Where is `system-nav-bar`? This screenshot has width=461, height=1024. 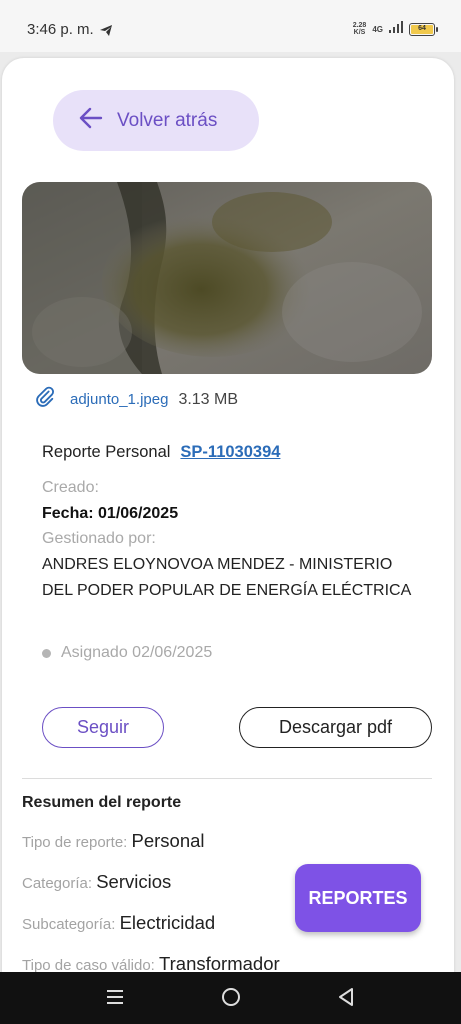 system-nav-bar is located at coordinates (230, 998).